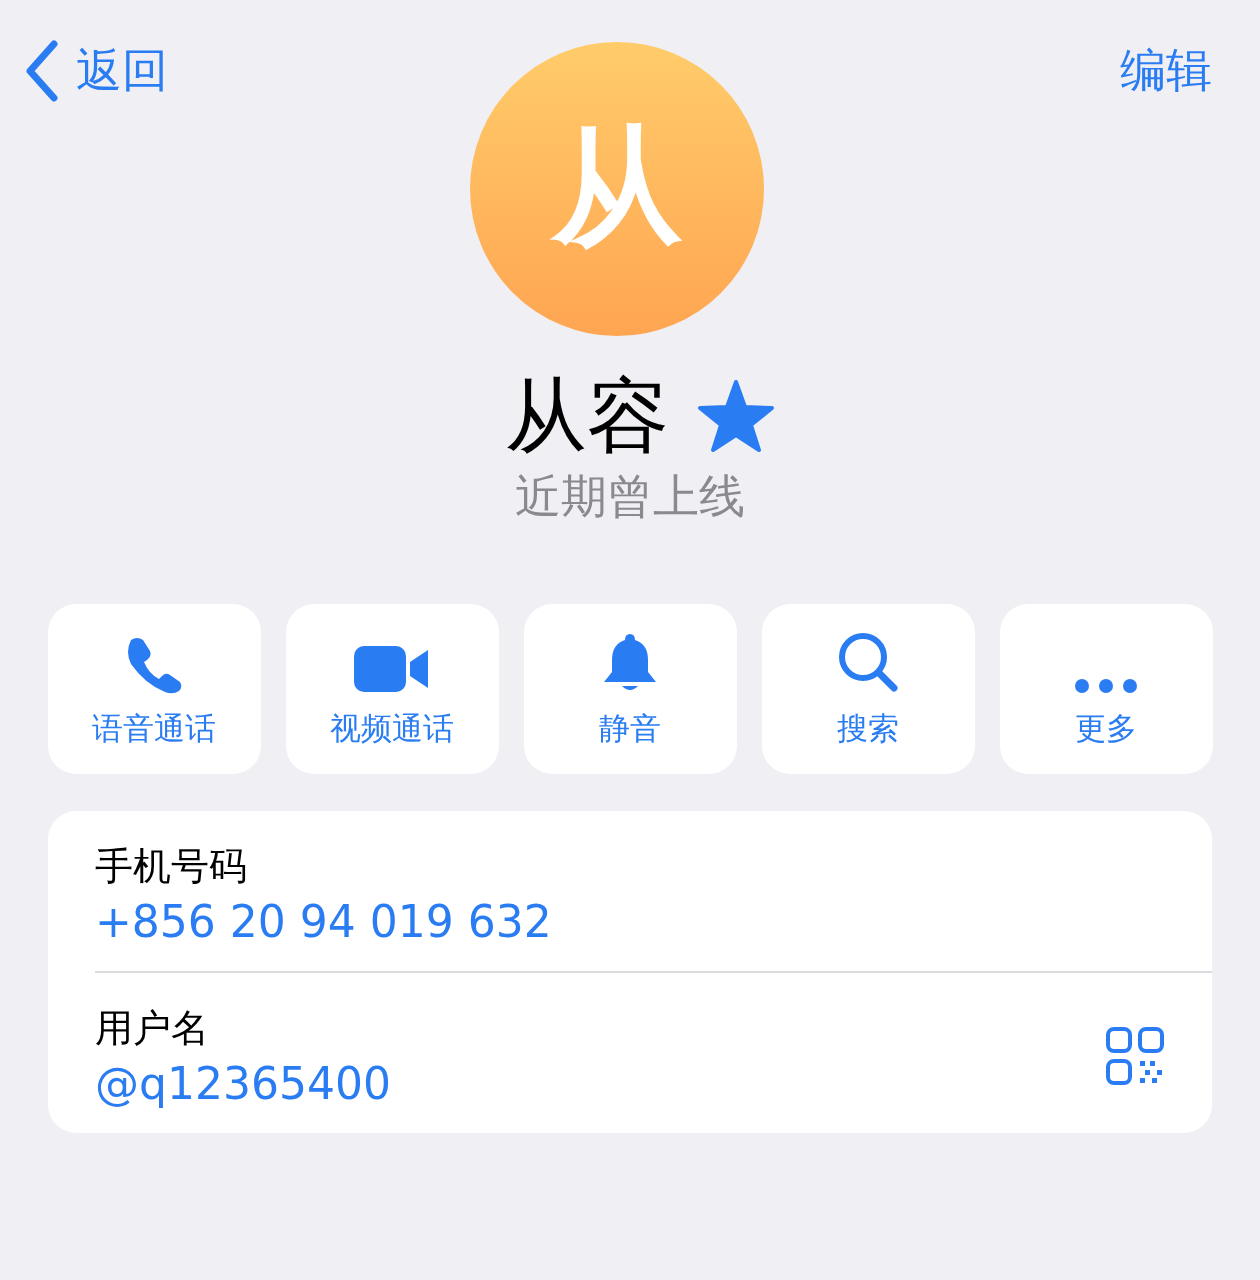  What do you see at coordinates (1135, 1056) in the screenshot?
I see `qr-code-icon` at bounding box center [1135, 1056].